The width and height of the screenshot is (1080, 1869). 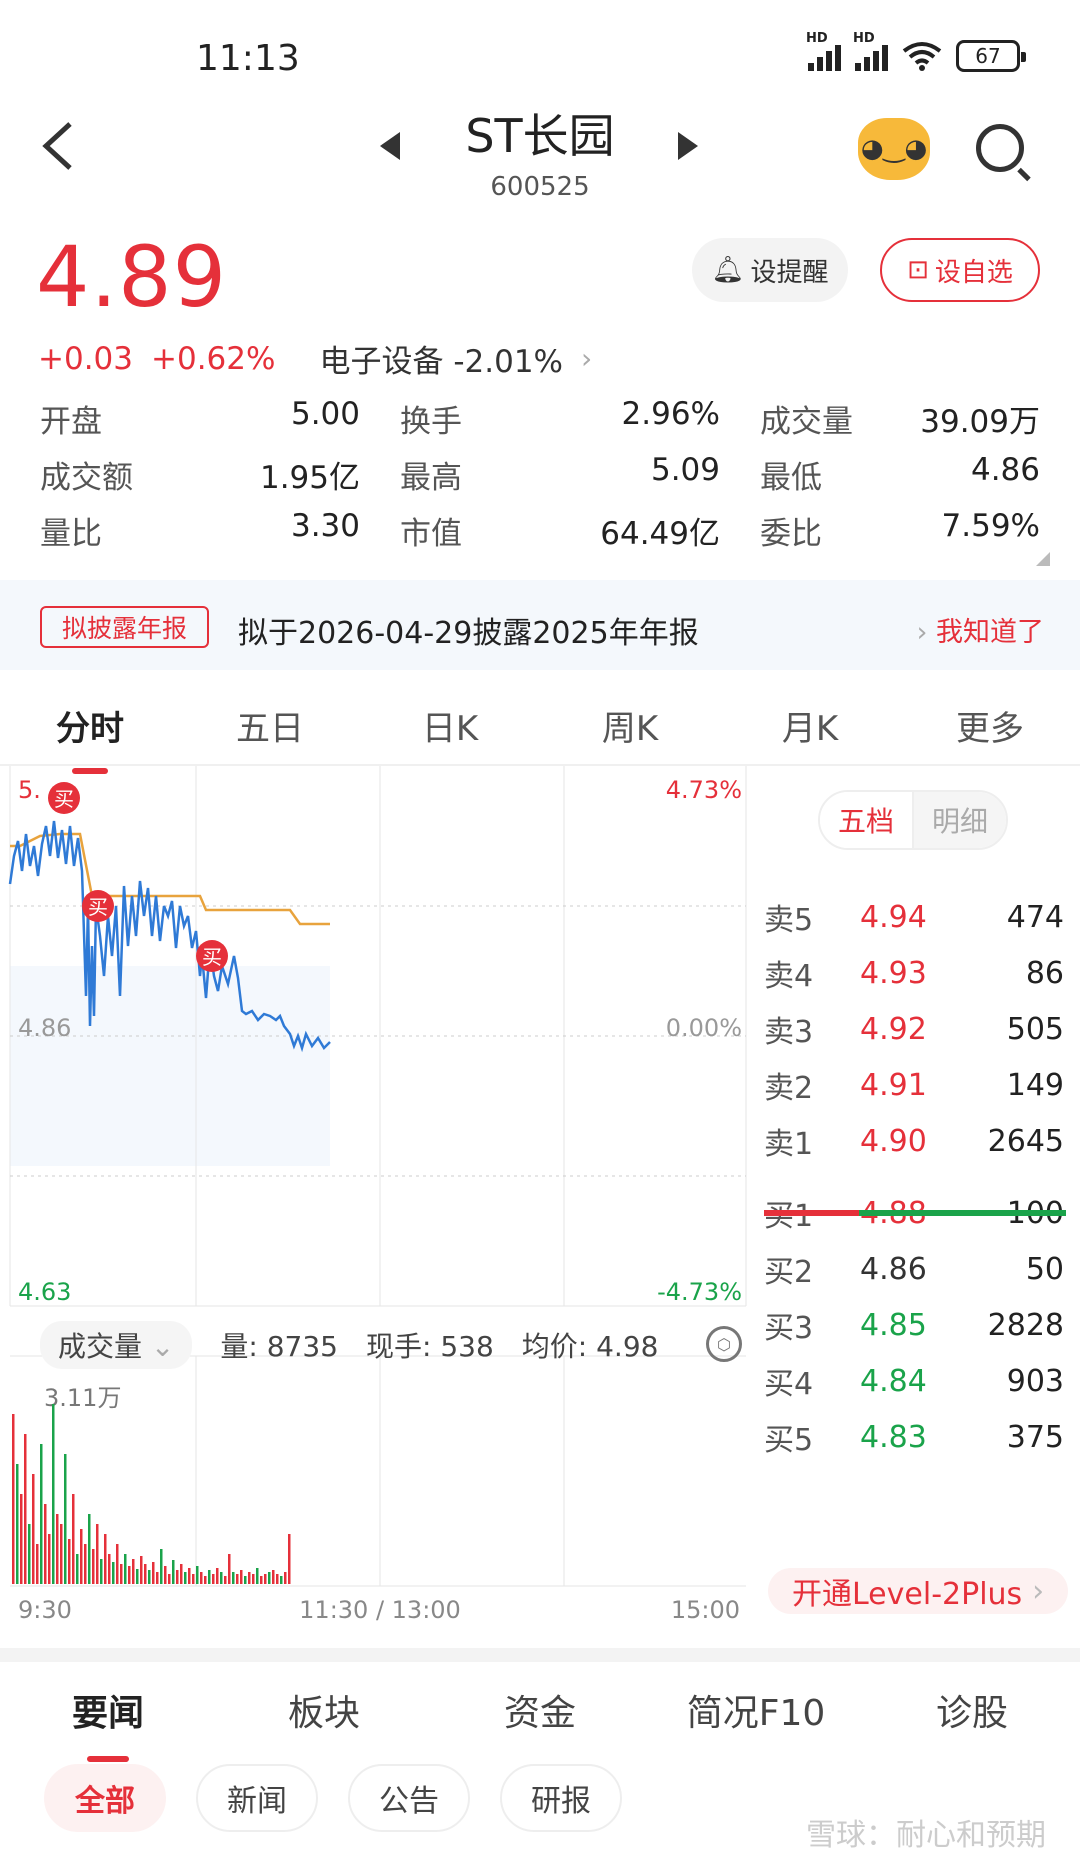 I want to click on level-label: 卖3, so click(x=789, y=1032).